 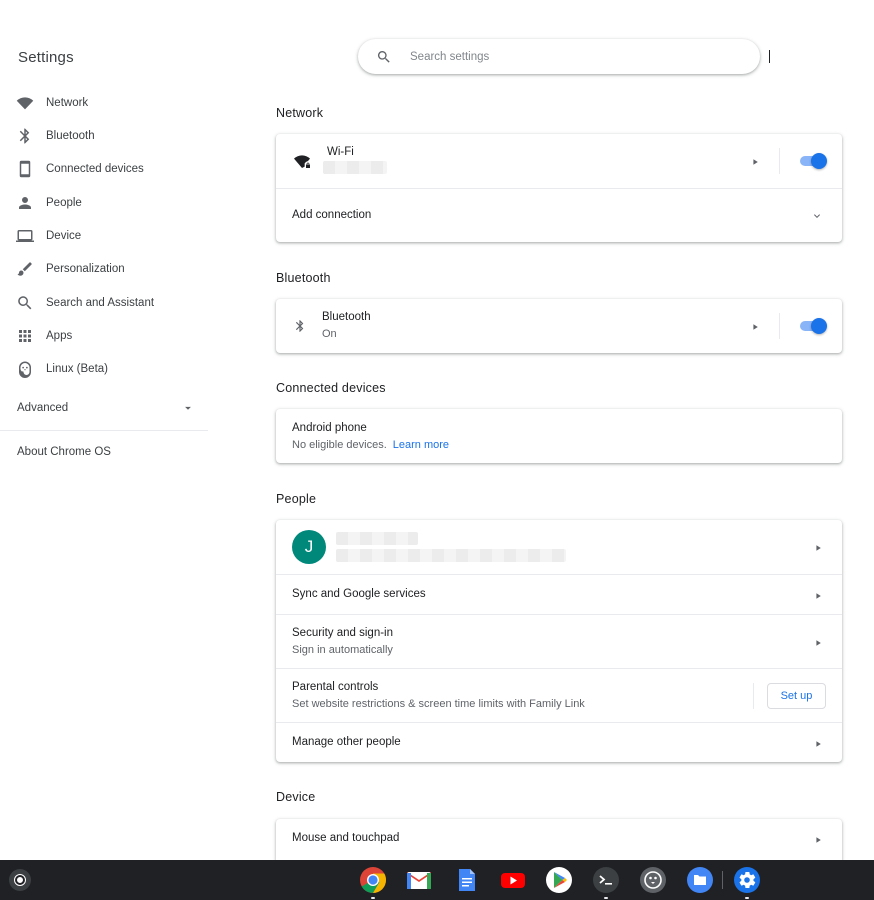 I want to click on manage-people-row: Manage other people, so click(x=559, y=742).